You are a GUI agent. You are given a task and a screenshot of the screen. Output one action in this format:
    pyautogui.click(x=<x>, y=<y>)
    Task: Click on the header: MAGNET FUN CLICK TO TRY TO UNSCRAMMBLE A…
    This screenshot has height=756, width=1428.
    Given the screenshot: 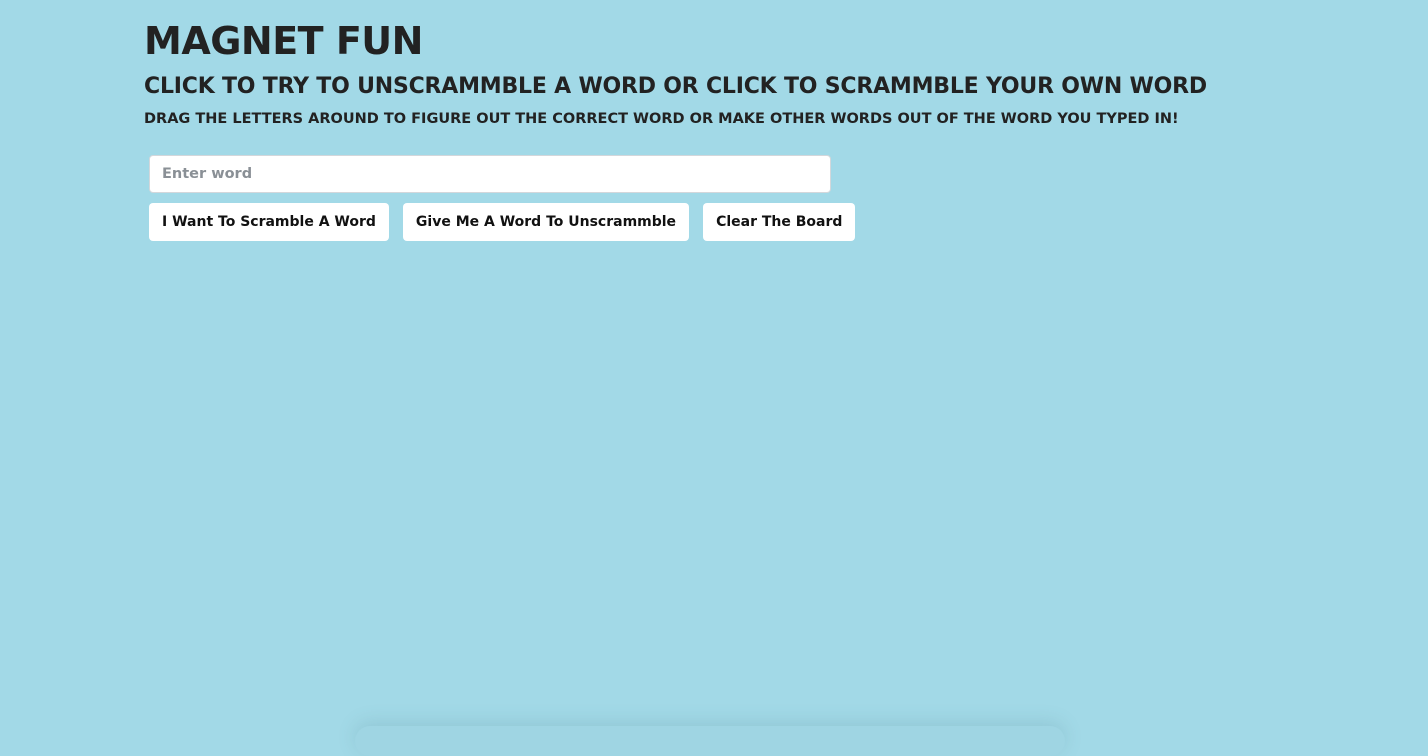 What is the action you would take?
    pyautogui.click(x=694, y=74)
    